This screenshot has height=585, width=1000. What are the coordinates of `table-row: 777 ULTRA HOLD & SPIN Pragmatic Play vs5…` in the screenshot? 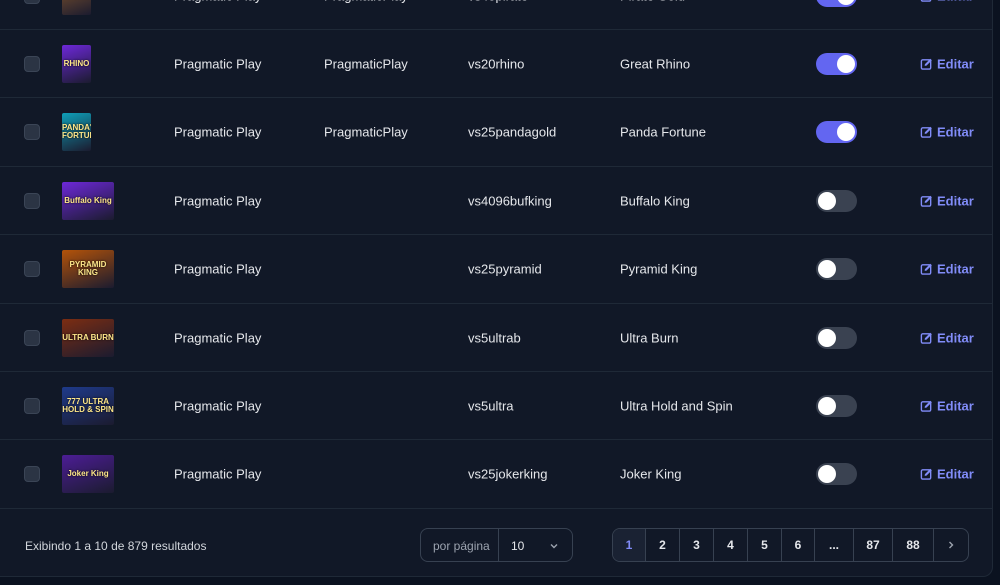 It's located at (496, 406).